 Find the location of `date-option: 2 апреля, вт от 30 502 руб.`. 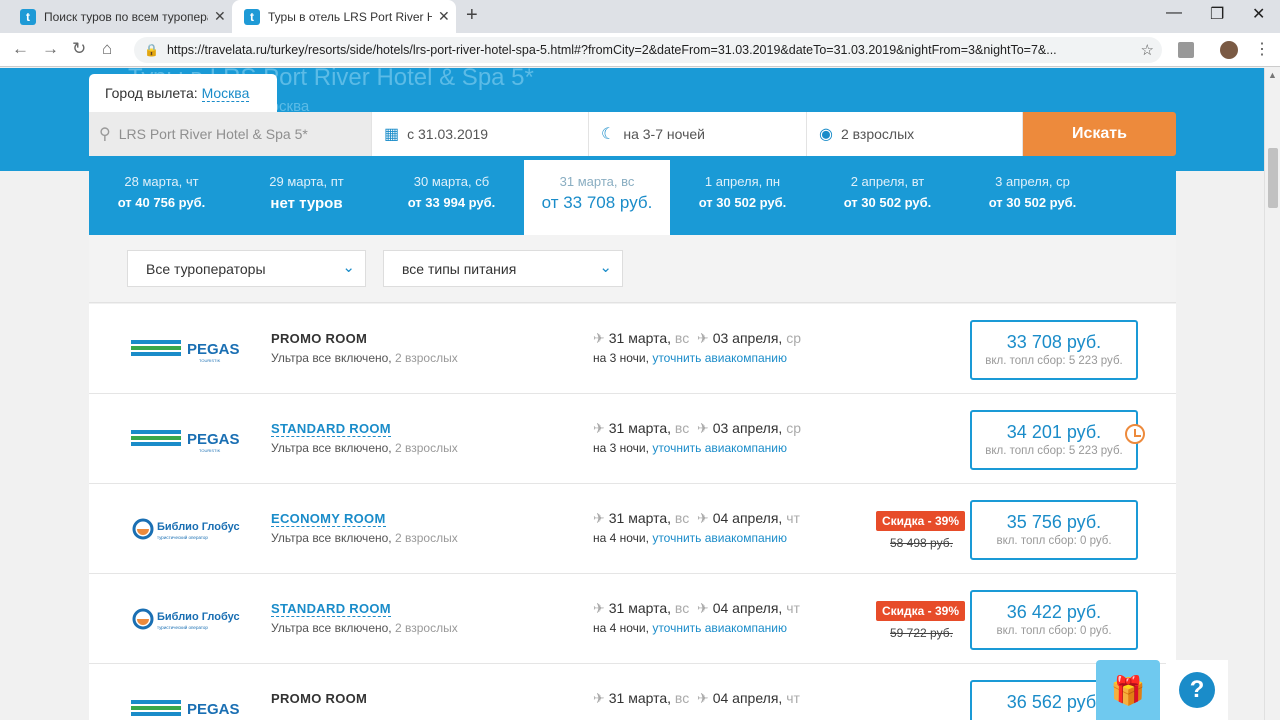

date-option: 2 апреля, вт от 30 502 руб. is located at coordinates (887, 197).